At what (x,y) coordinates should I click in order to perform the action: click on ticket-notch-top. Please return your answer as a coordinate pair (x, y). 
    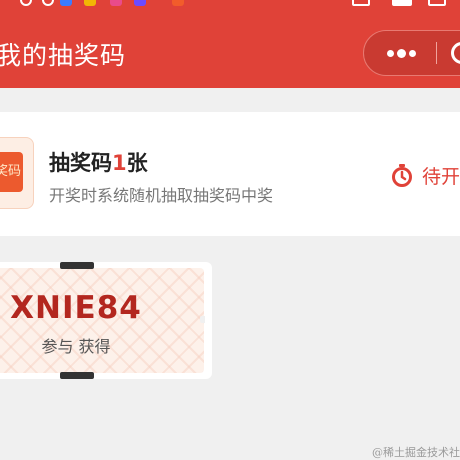
    Looking at the image, I should click on (77, 265).